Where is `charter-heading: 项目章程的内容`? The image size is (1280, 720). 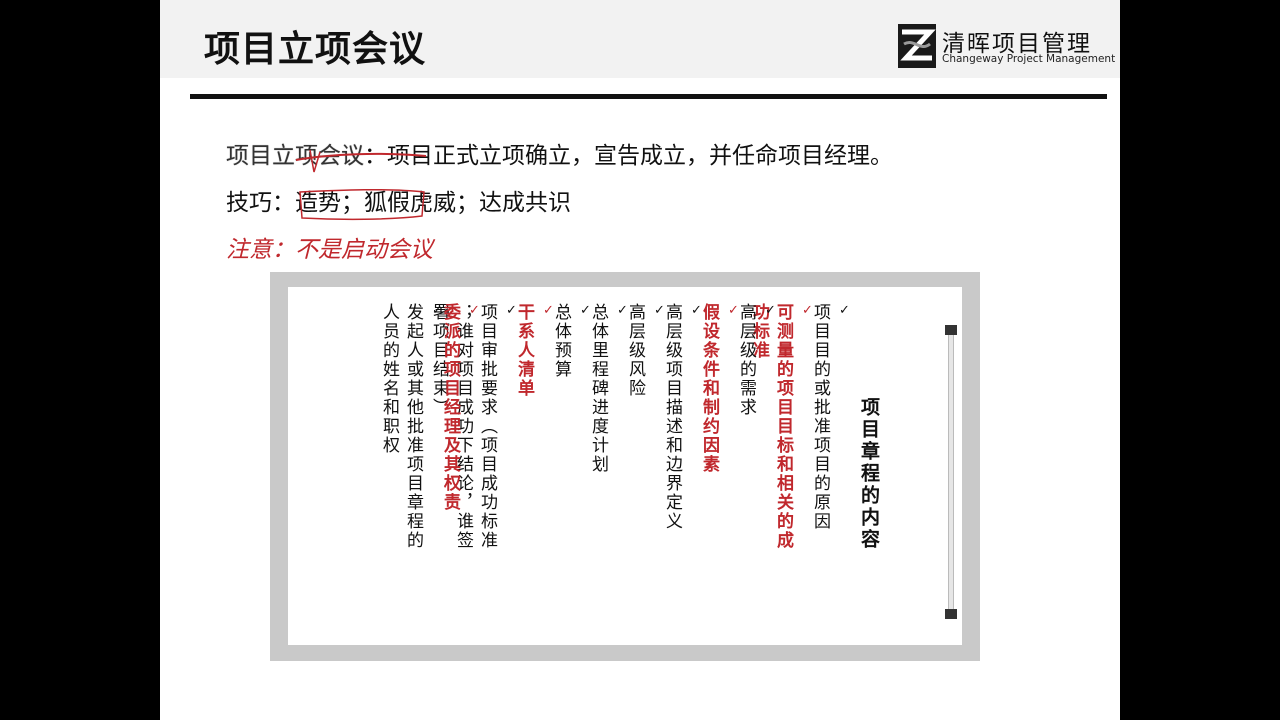
charter-heading: 项目章程的内容 is located at coordinates (869, 474).